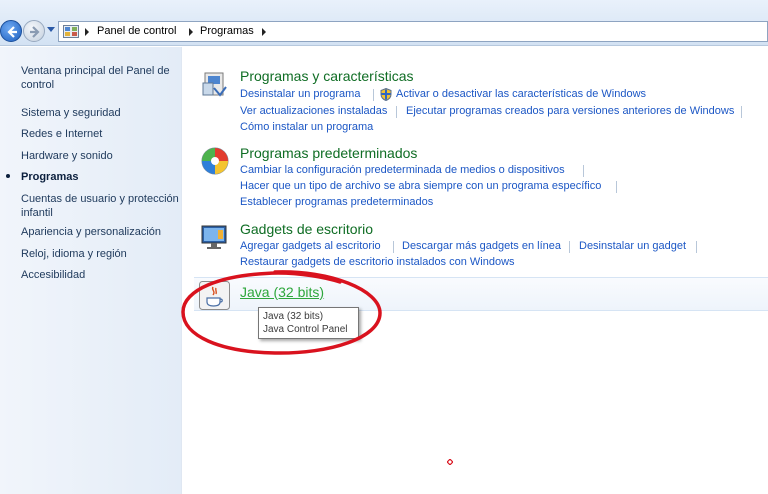  What do you see at coordinates (450, 462) in the screenshot?
I see `small-red-marker` at bounding box center [450, 462].